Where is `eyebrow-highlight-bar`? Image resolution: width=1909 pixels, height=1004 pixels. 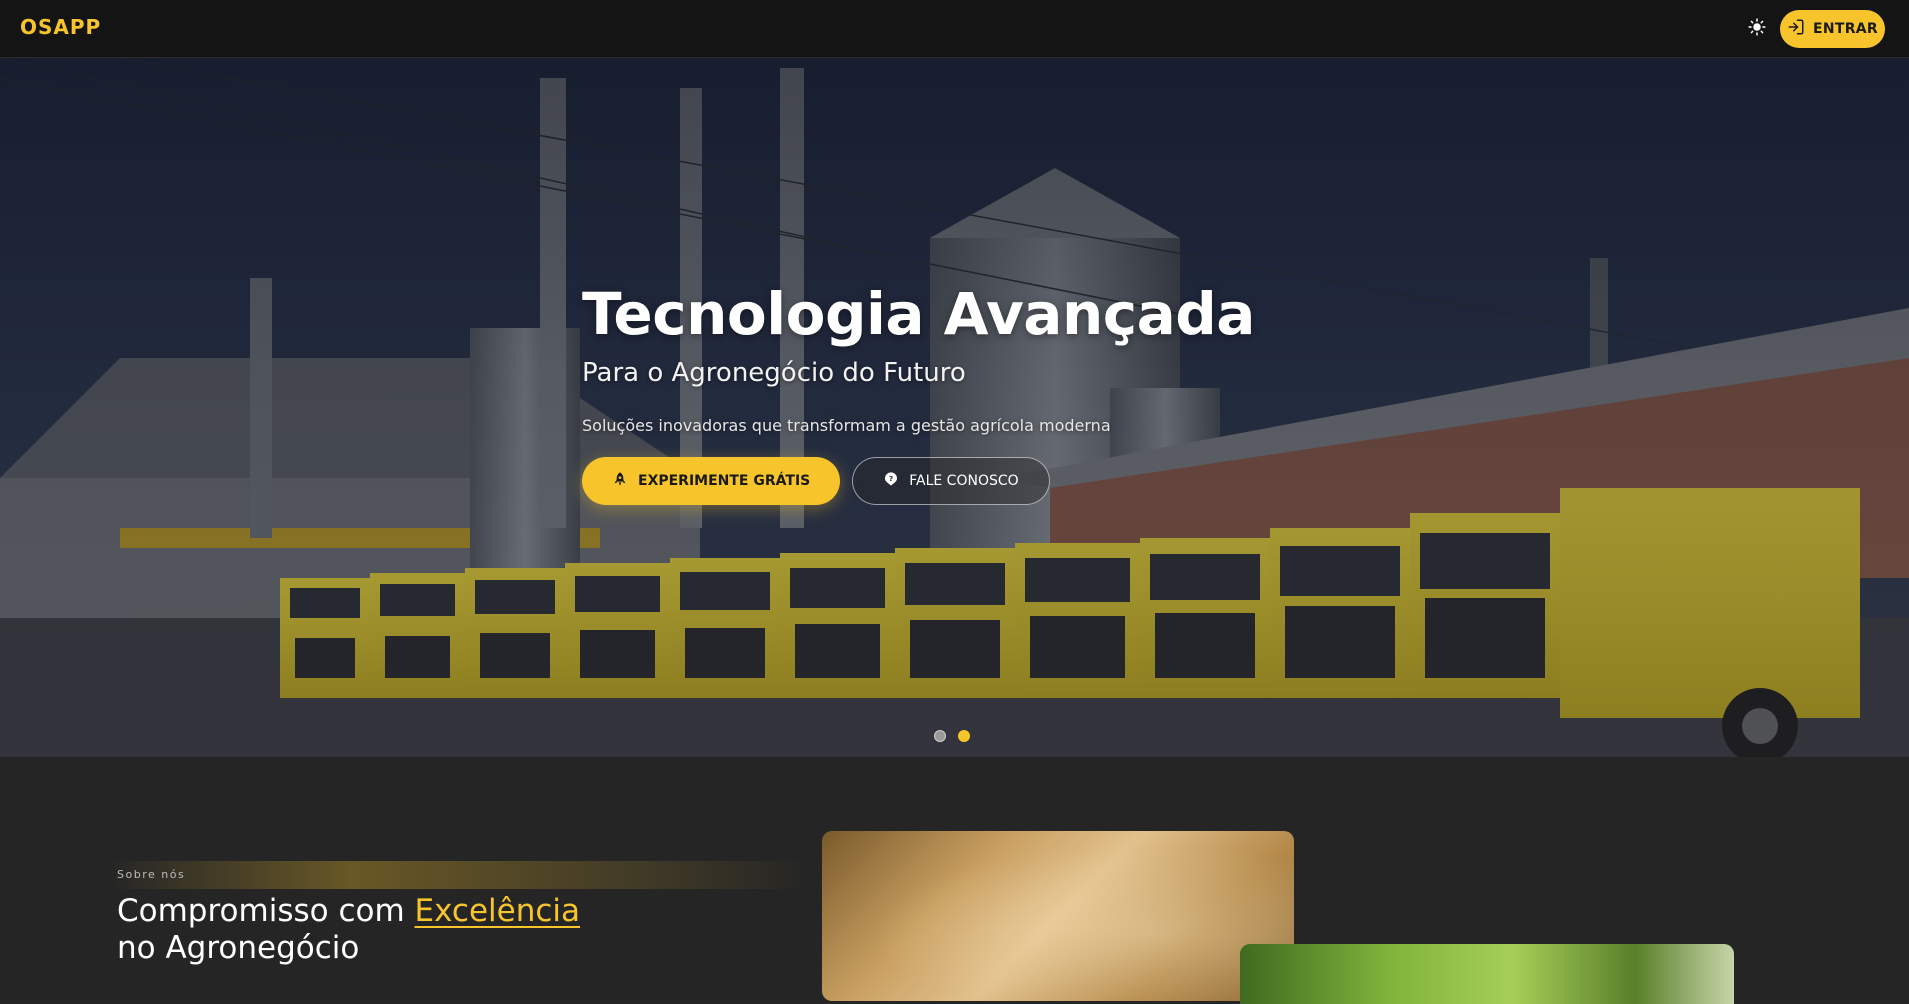
eyebrow-highlight-bar is located at coordinates (458, 875).